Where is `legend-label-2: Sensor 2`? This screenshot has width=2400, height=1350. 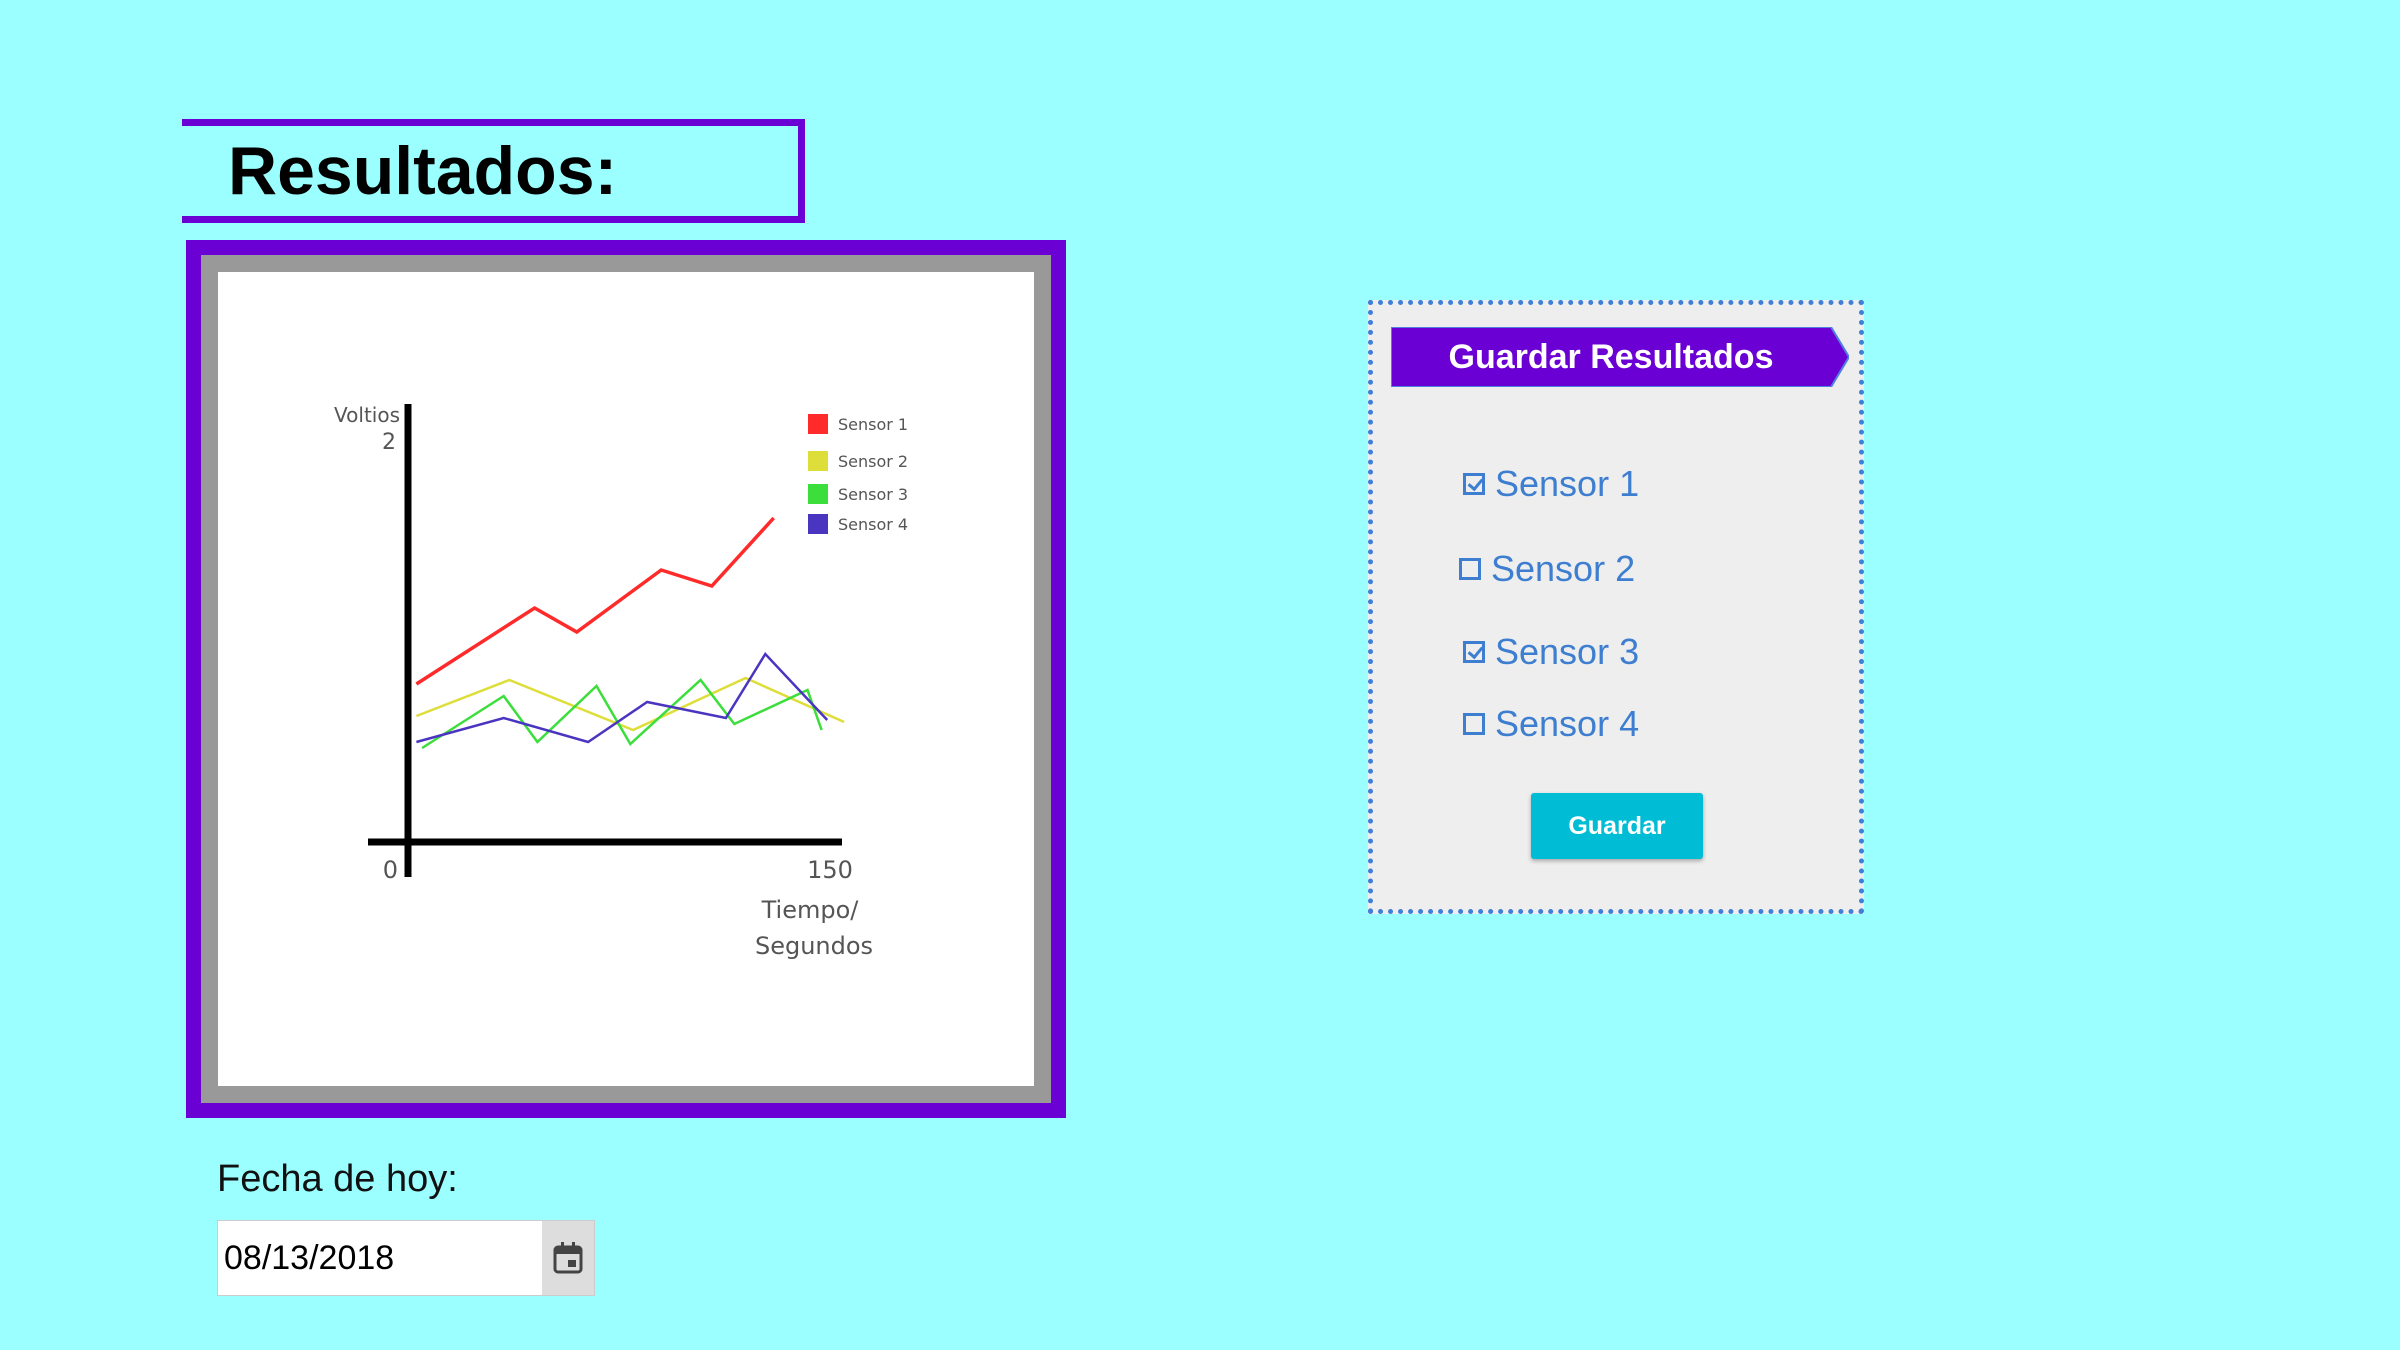
legend-label-2: Sensor 2 is located at coordinates (873, 461).